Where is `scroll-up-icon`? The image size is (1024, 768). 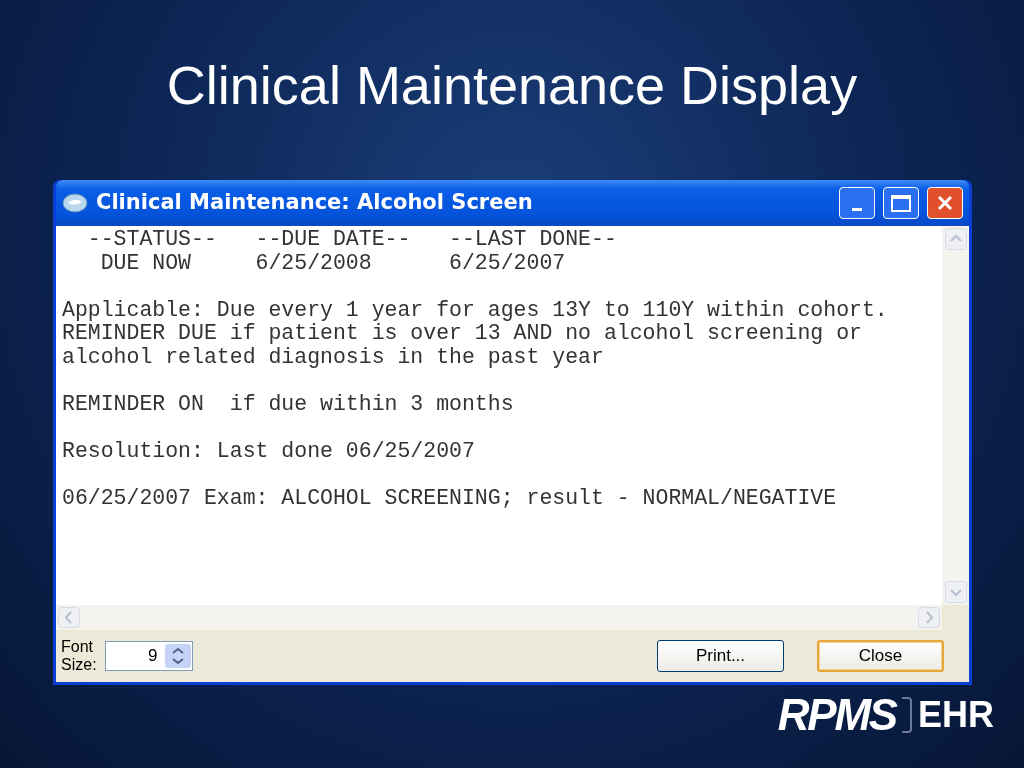
scroll-up-icon is located at coordinates (955, 239).